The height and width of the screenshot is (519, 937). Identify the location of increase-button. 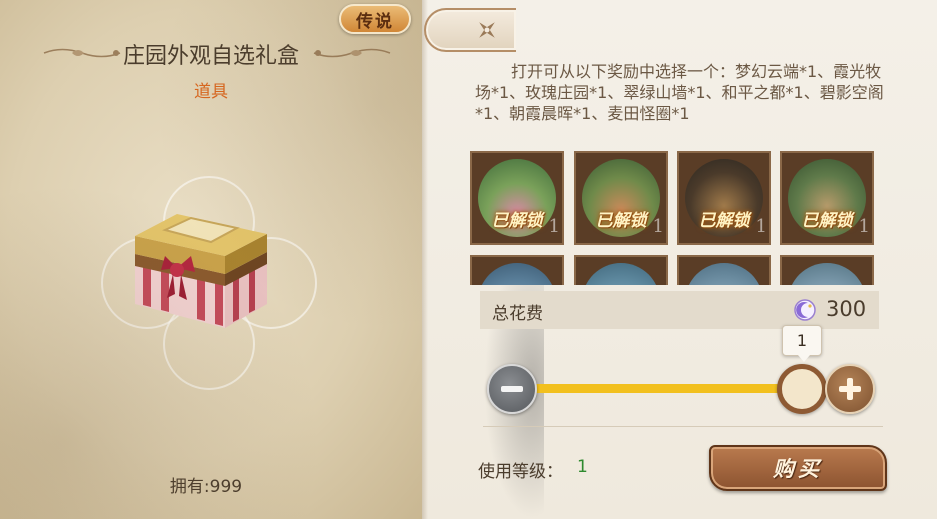
(850, 389).